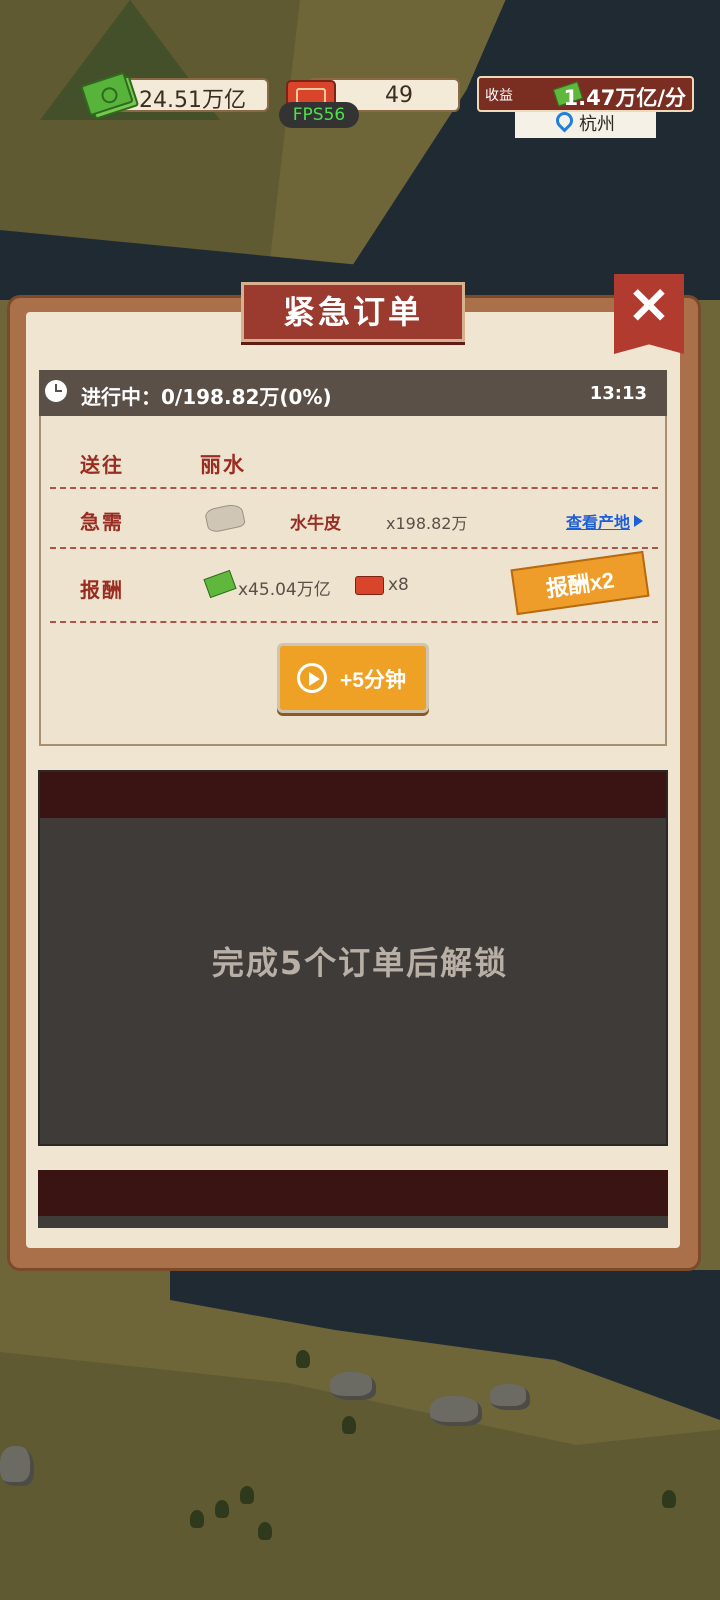 This screenshot has width=720, height=1600. I want to click on close-icon: ✕, so click(649, 306).